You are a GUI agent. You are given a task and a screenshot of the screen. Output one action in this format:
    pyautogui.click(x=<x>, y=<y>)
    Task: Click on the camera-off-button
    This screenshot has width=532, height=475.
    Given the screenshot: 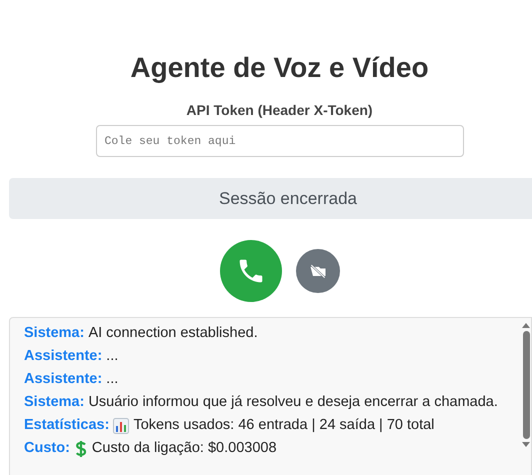 What is the action you would take?
    pyautogui.click(x=318, y=271)
    